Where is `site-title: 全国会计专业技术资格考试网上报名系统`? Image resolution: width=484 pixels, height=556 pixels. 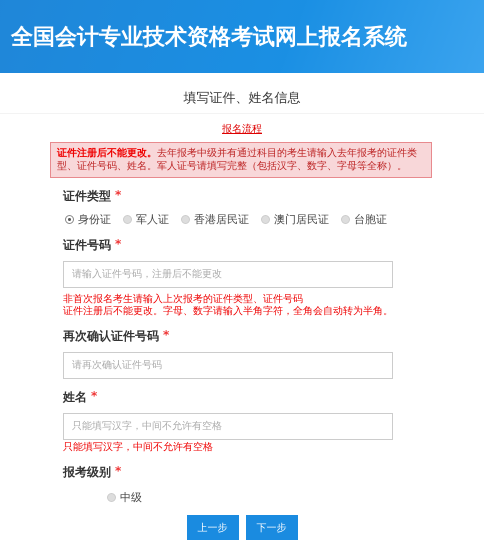 site-title: 全国会计专业技术资格考试网上报名系统 is located at coordinates (209, 38).